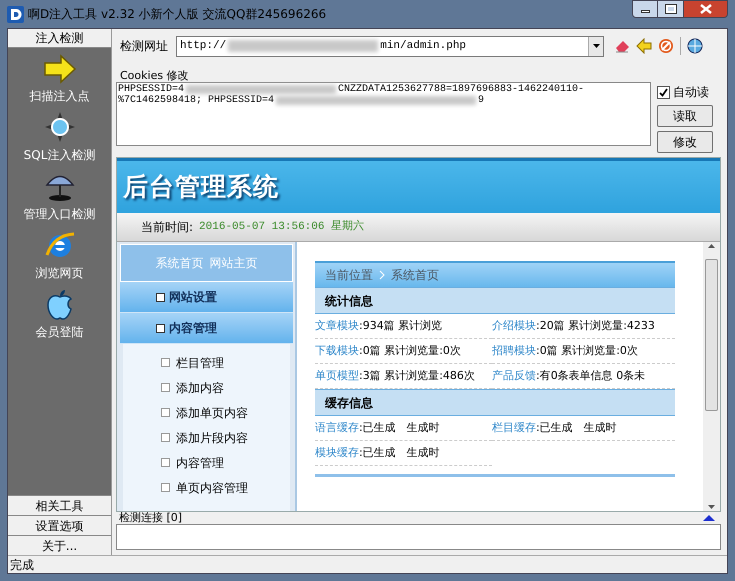 The width and height of the screenshot is (735, 581). What do you see at coordinates (390, 46) in the screenshot?
I see `url-combo-field: http:// min/admin.php` at bounding box center [390, 46].